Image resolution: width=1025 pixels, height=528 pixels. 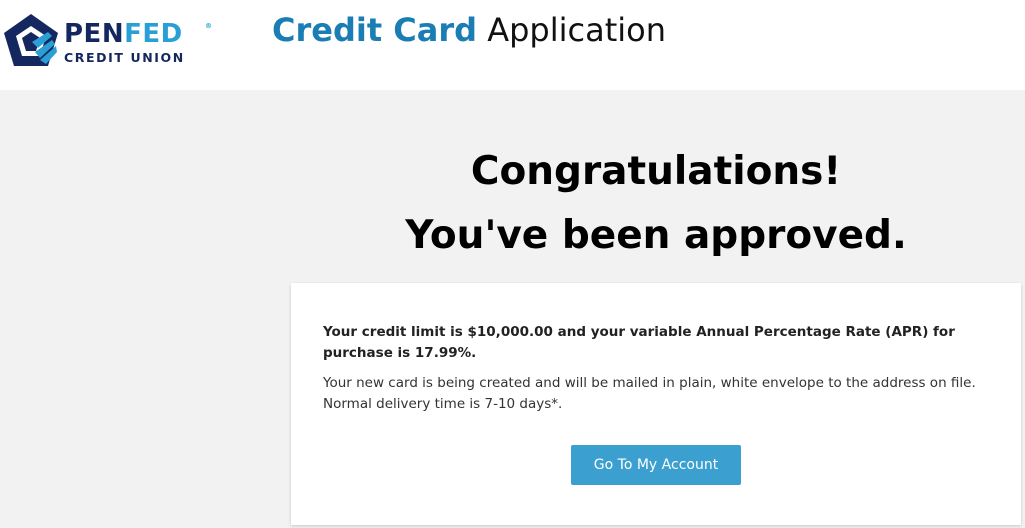 I want to click on logo-name-pen: PEN, so click(x=94, y=34).